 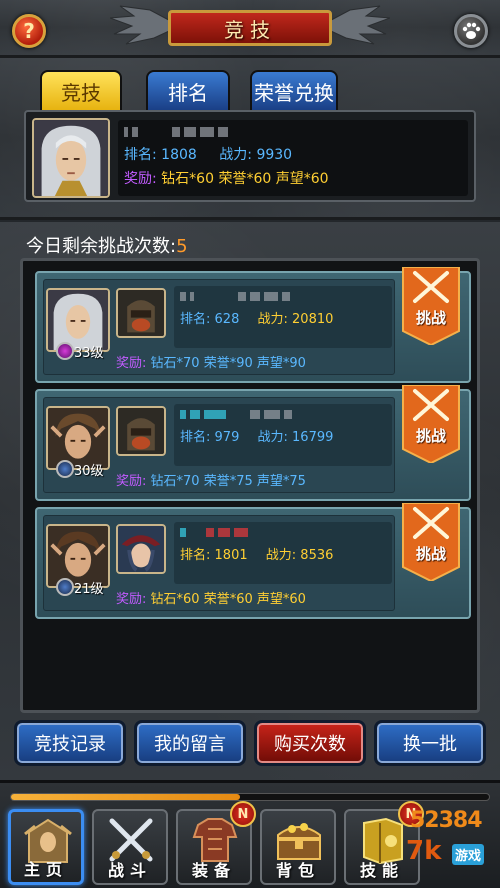 I want to click on top-bar: ? 竞技, so click(x=250, y=29).